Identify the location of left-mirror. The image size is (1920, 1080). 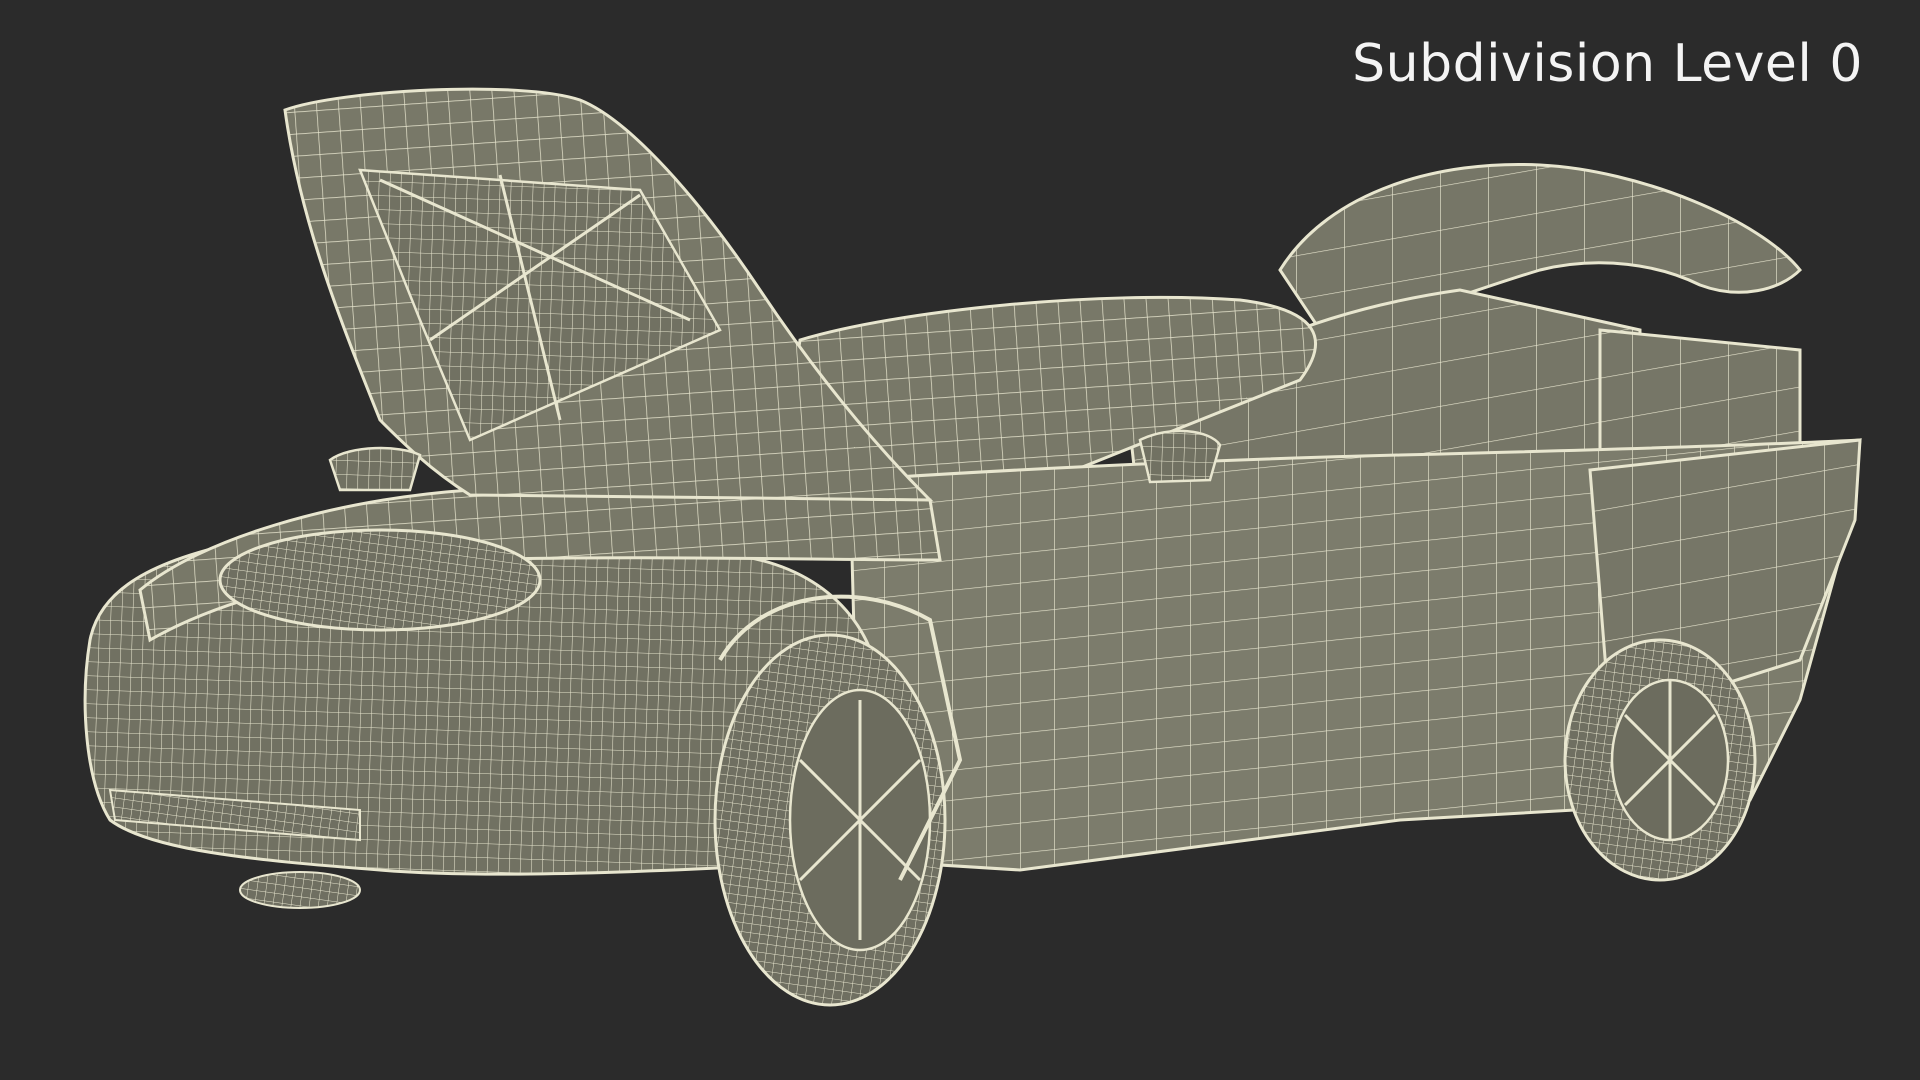
(375, 469).